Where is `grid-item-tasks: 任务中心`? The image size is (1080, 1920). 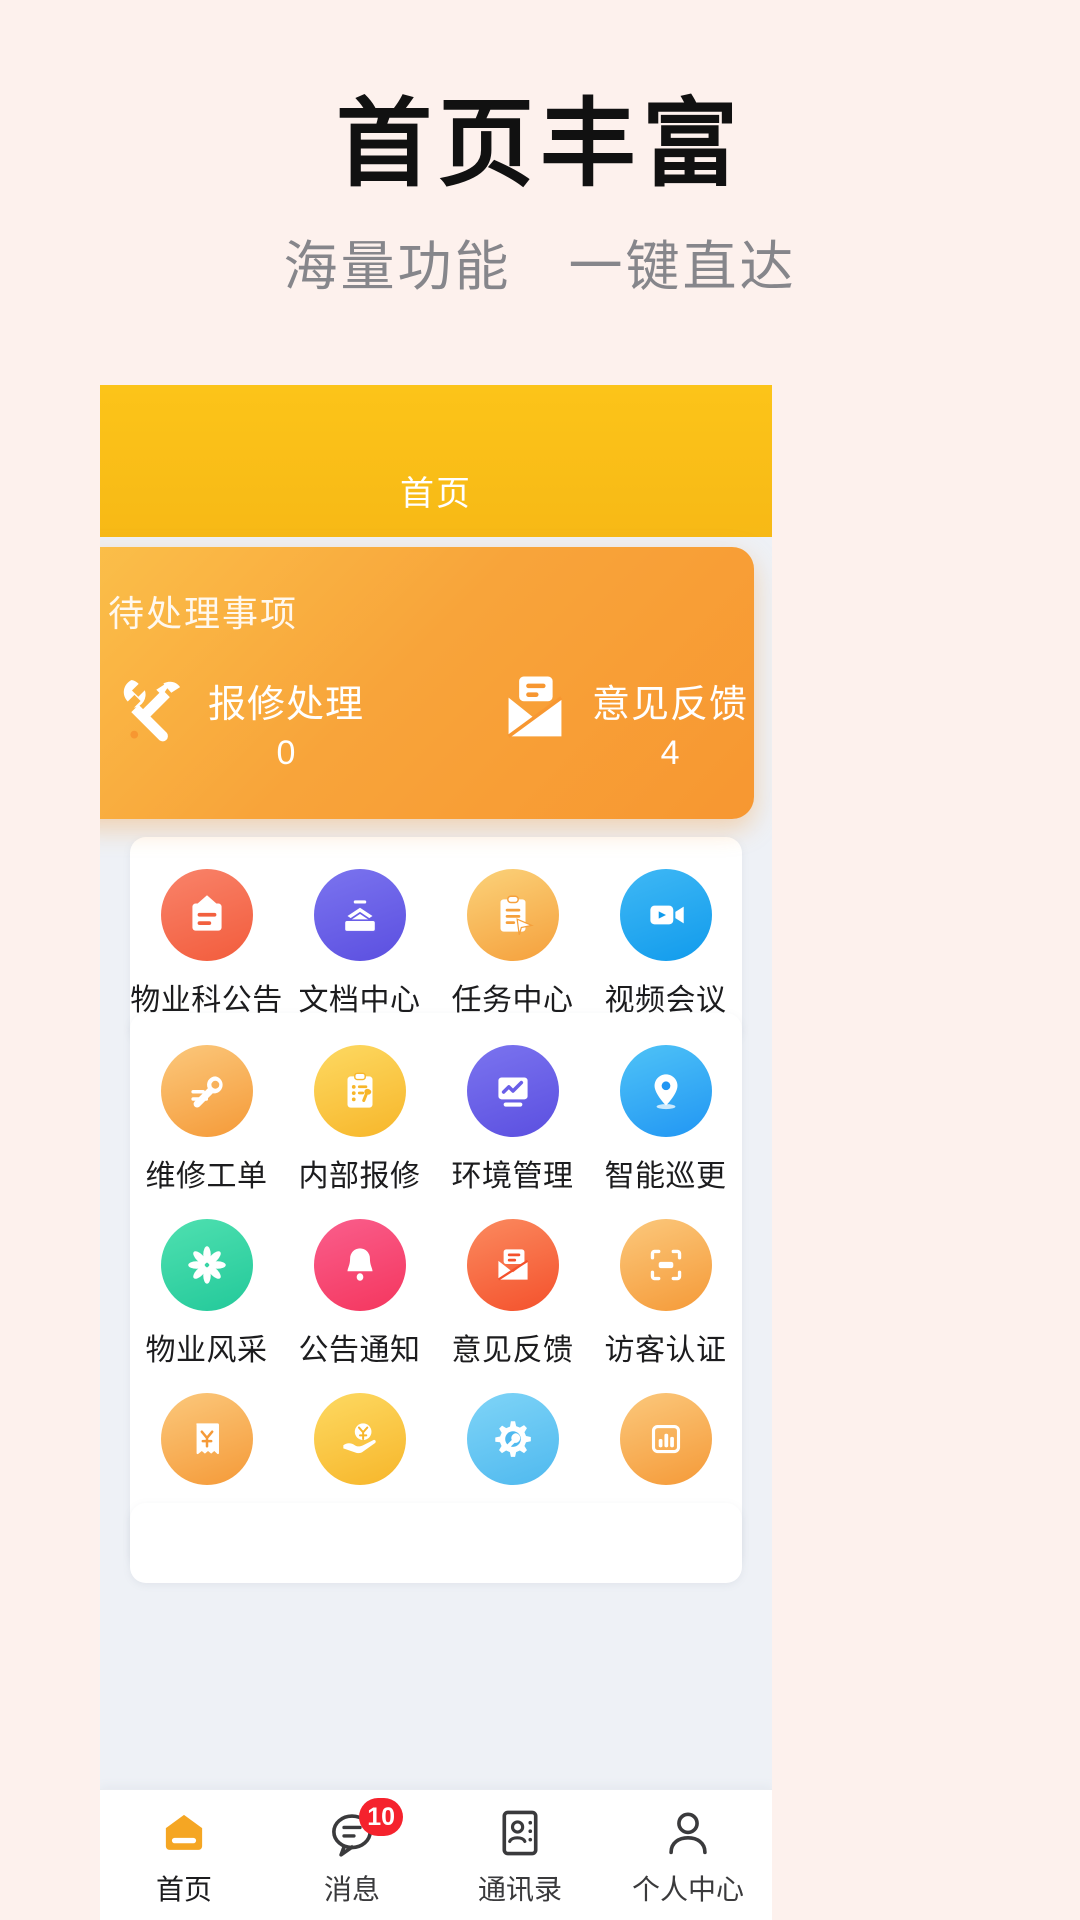 grid-item-tasks: 任务中心 is located at coordinates (512, 942).